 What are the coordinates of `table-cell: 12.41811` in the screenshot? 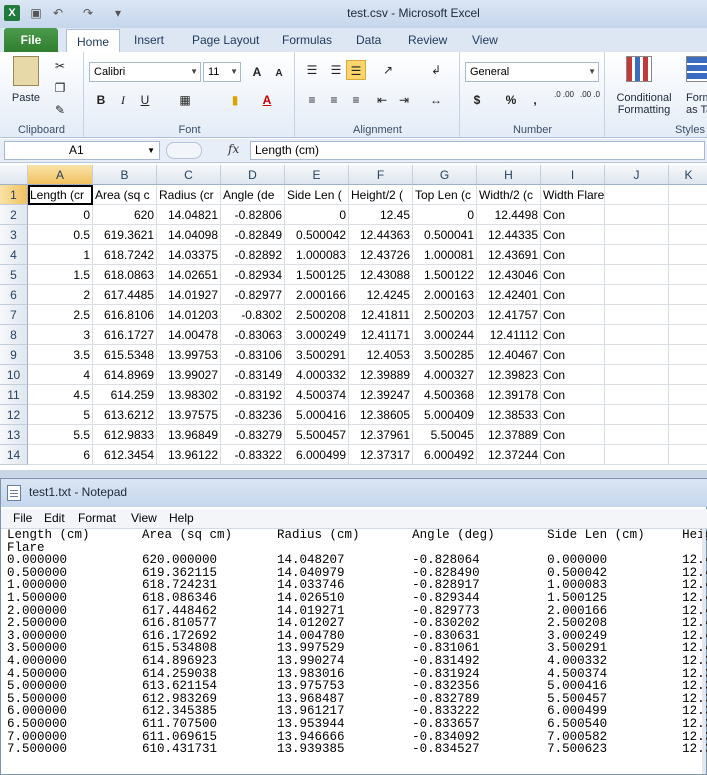 It's located at (381, 315).